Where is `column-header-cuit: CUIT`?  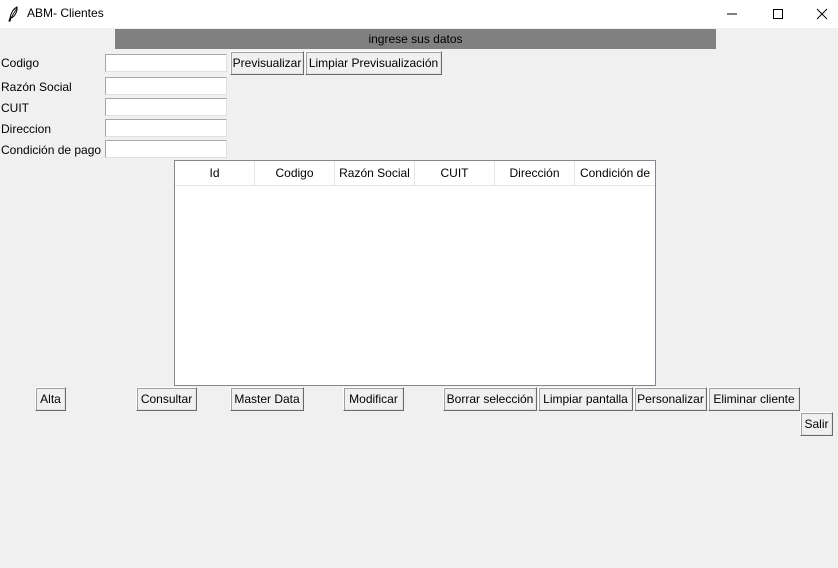 column-header-cuit: CUIT is located at coordinates (455, 173).